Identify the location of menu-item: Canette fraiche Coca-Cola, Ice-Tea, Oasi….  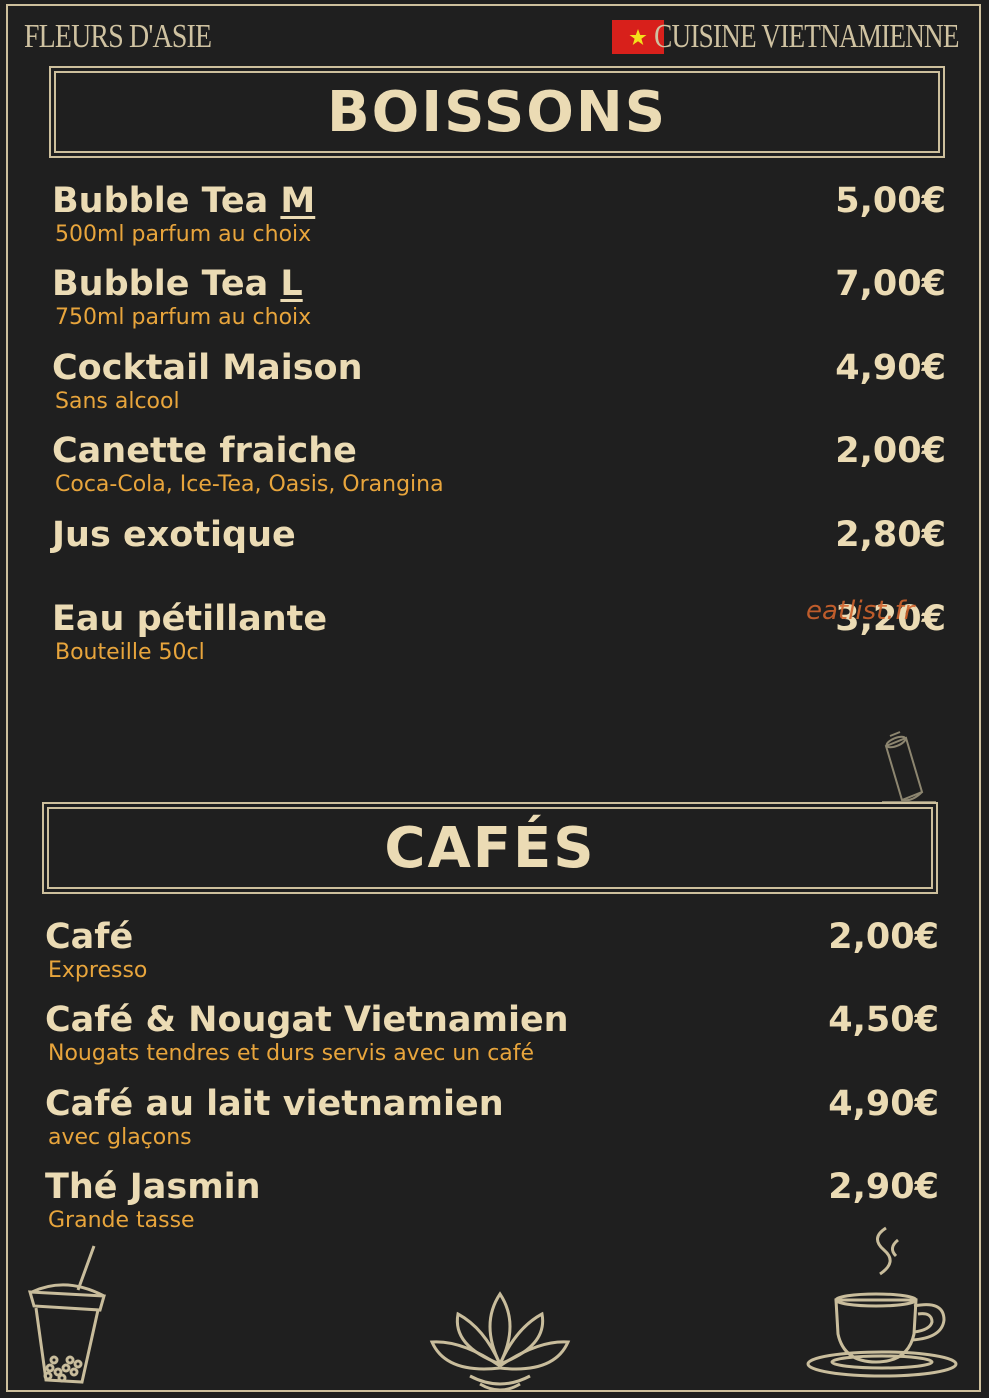
(248, 465).